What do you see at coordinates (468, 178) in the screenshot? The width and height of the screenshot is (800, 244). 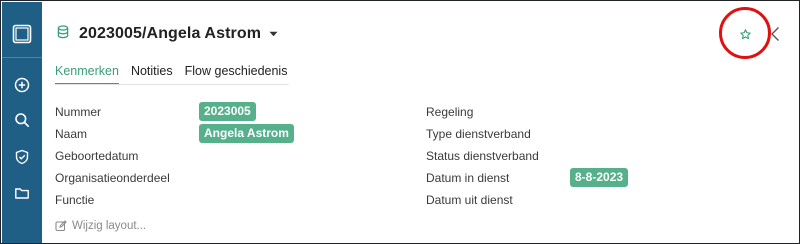 I see `field-label-datum-in-dienst: Datum in dienst` at bounding box center [468, 178].